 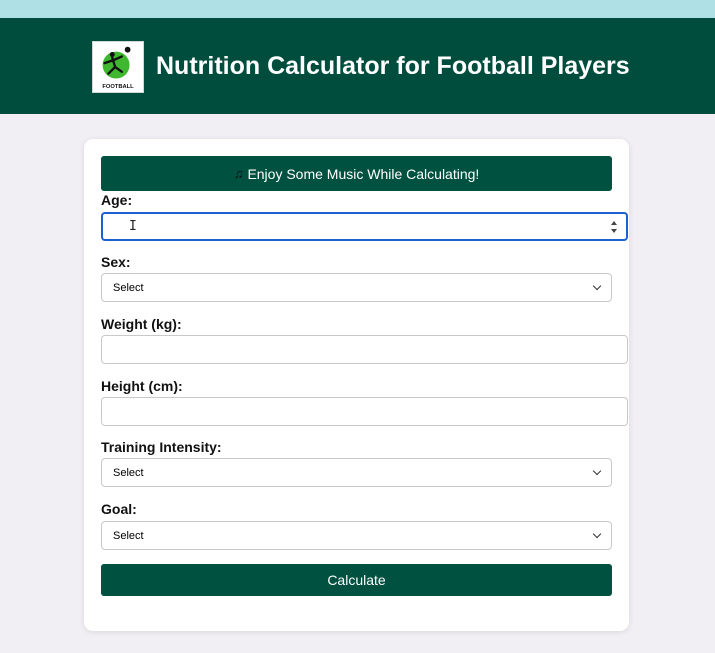 What do you see at coordinates (363, 173) in the screenshot?
I see `music-button-label: Enjoy Some Music While Calculating!` at bounding box center [363, 173].